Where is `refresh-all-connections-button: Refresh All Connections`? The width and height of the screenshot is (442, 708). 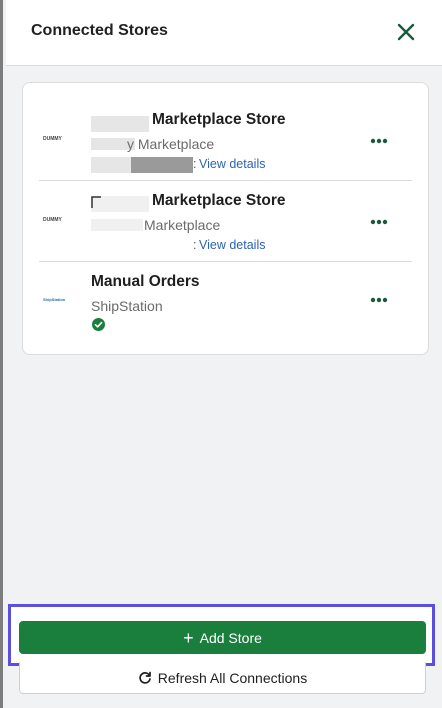
refresh-all-connections-button: Refresh All Connections is located at coordinates (222, 678).